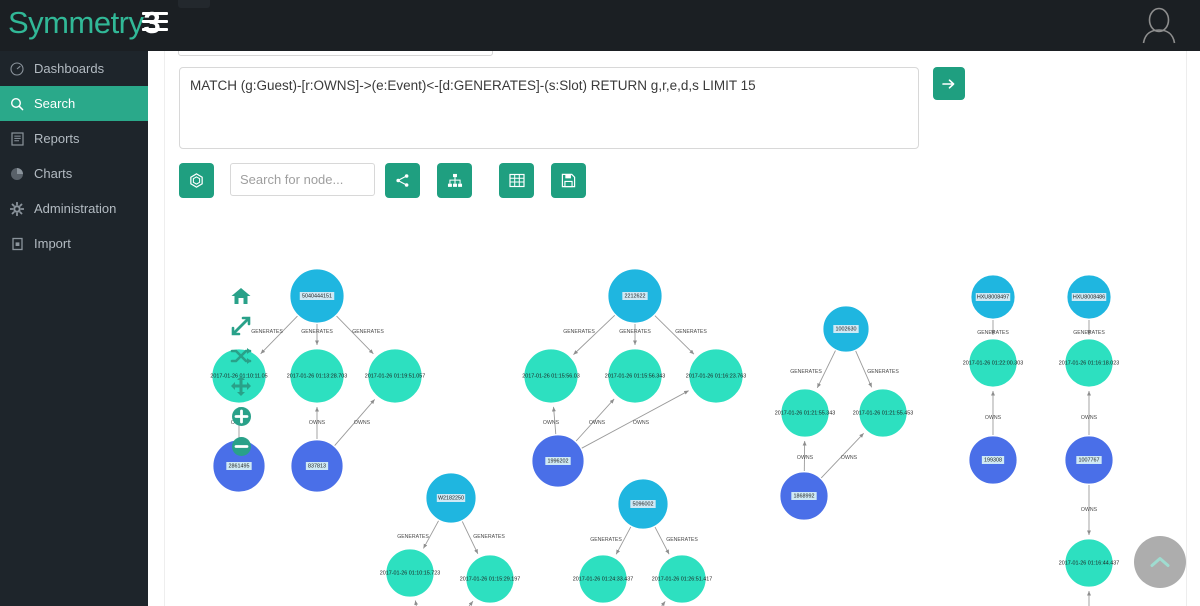 The width and height of the screenshot is (1200, 606). I want to click on pan-move-icon, so click(241, 386).